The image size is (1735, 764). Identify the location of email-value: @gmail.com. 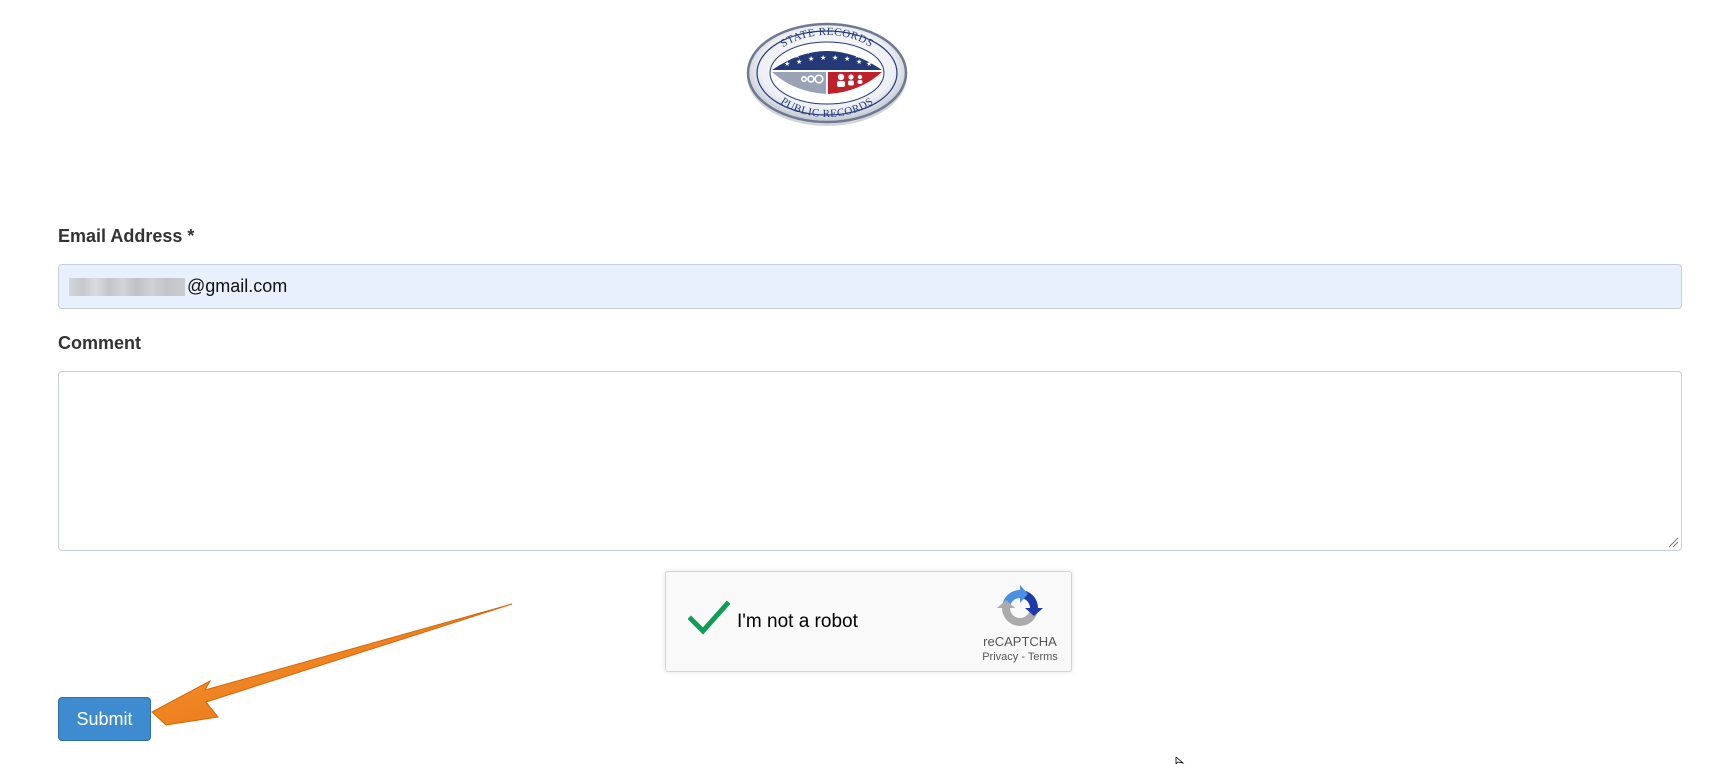
(237, 286).